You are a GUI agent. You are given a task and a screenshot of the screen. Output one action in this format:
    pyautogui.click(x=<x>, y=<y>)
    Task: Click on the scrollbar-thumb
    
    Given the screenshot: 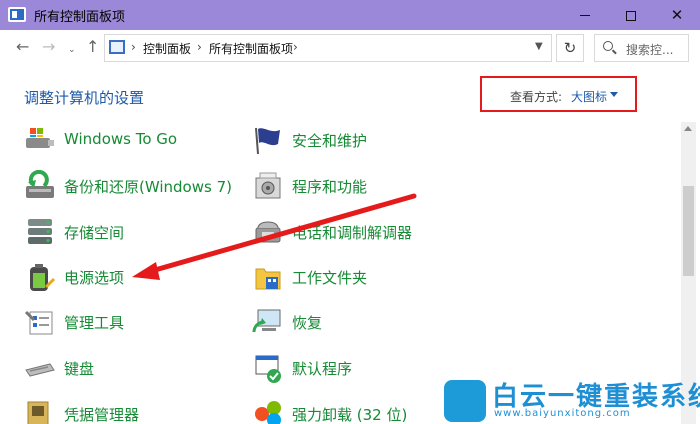 What is the action you would take?
    pyautogui.click(x=688, y=231)
    